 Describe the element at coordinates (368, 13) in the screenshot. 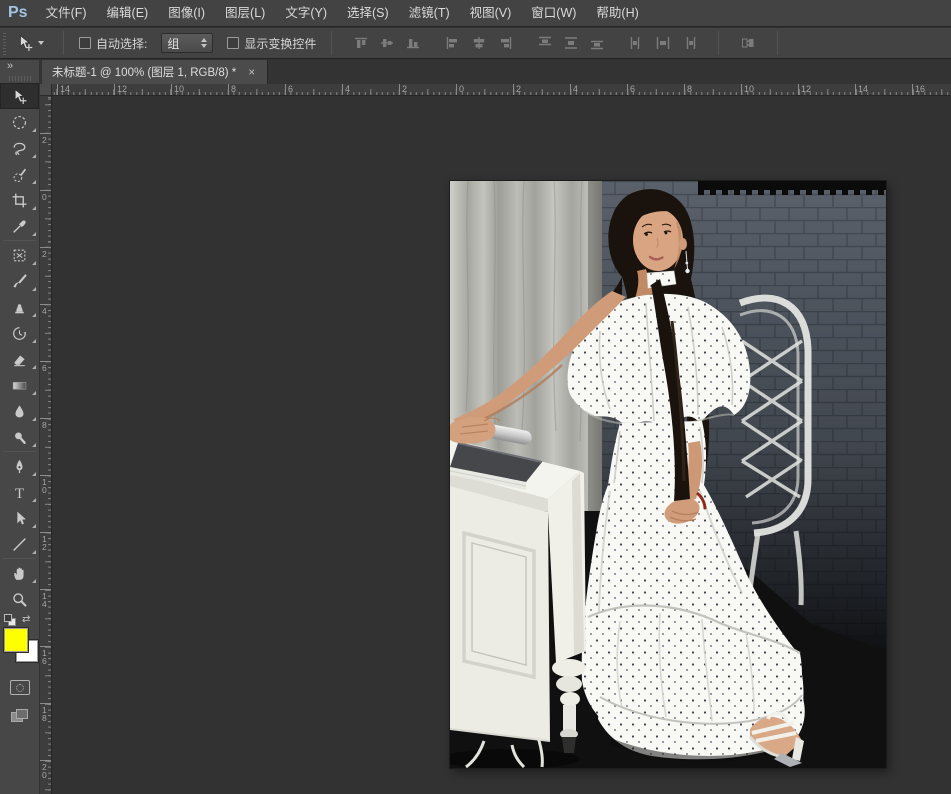

I see `menu-select: 选择(S)` at that location.